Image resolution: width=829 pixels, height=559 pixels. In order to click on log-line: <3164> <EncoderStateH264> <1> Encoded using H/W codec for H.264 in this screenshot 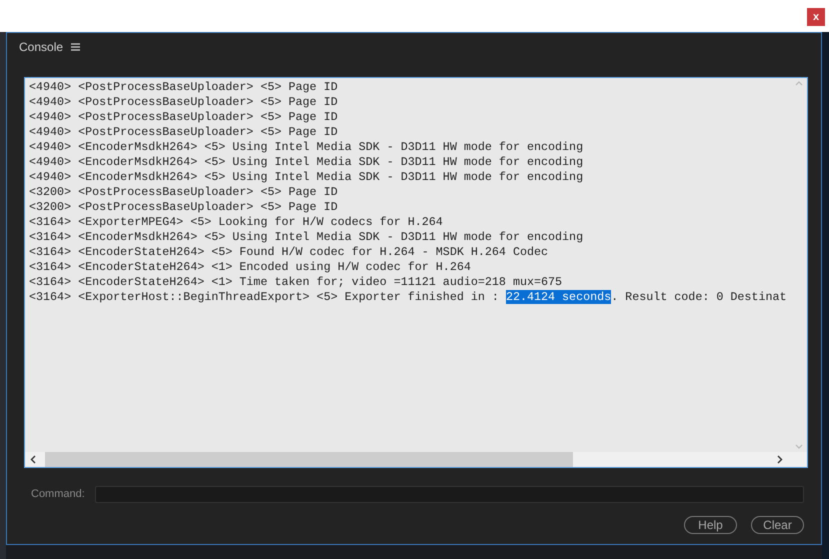, I will do `click(250, 267)`.